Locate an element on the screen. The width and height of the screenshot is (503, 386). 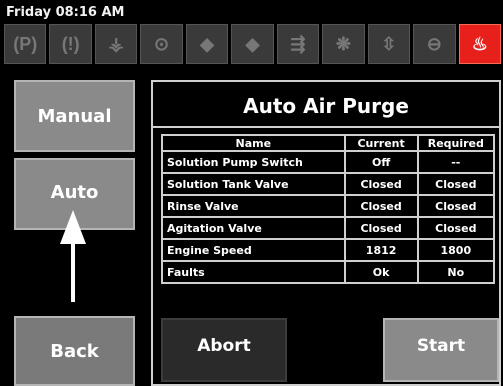
table-row: Agitation Valve Closed Closed is located at coordinates (328, 228).